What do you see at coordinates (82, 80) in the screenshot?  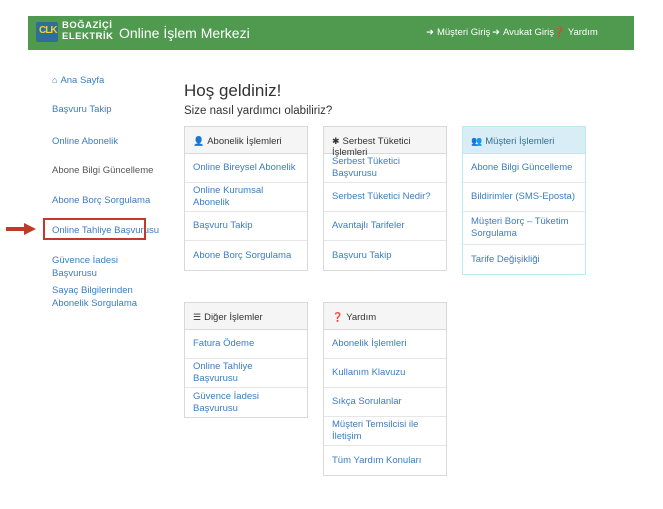 I see `sidebar-item-label: Ana Sayfa` at bounding box center [82, 80].